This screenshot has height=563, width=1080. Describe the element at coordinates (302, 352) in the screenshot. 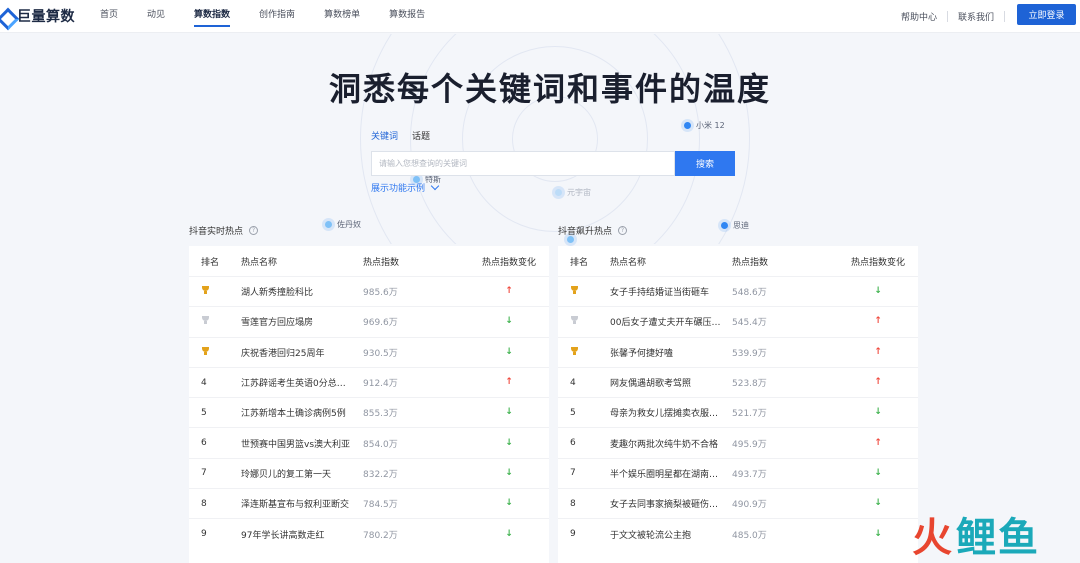

I see `hot-topic-name: 庆祝香港回归25周年` at that location.